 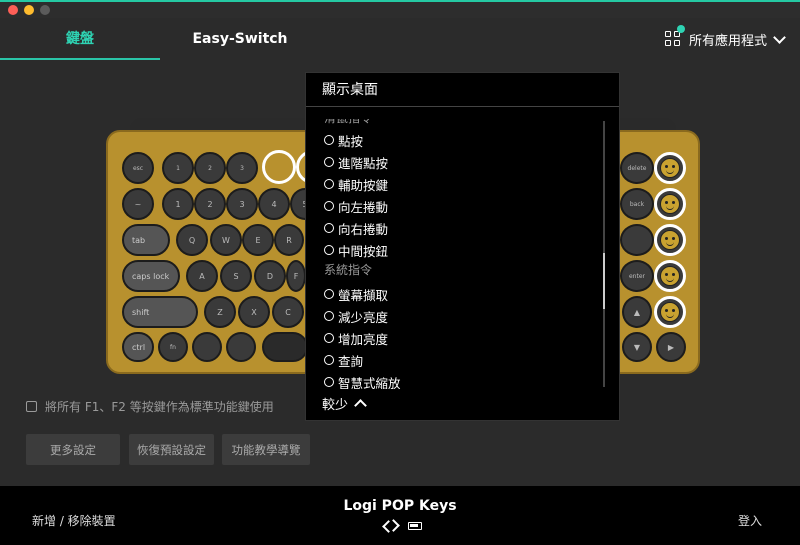 I want to click on key-command, so click(x=241, y=347).